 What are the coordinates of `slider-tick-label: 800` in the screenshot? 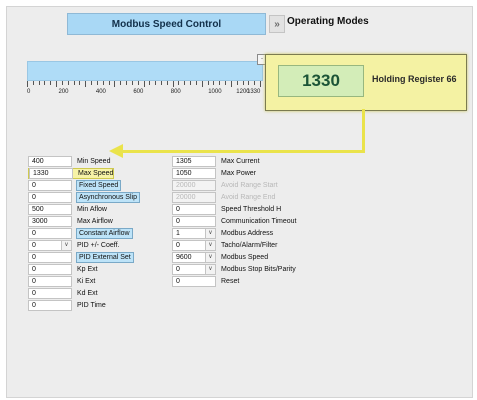 It's located at (175, 92).